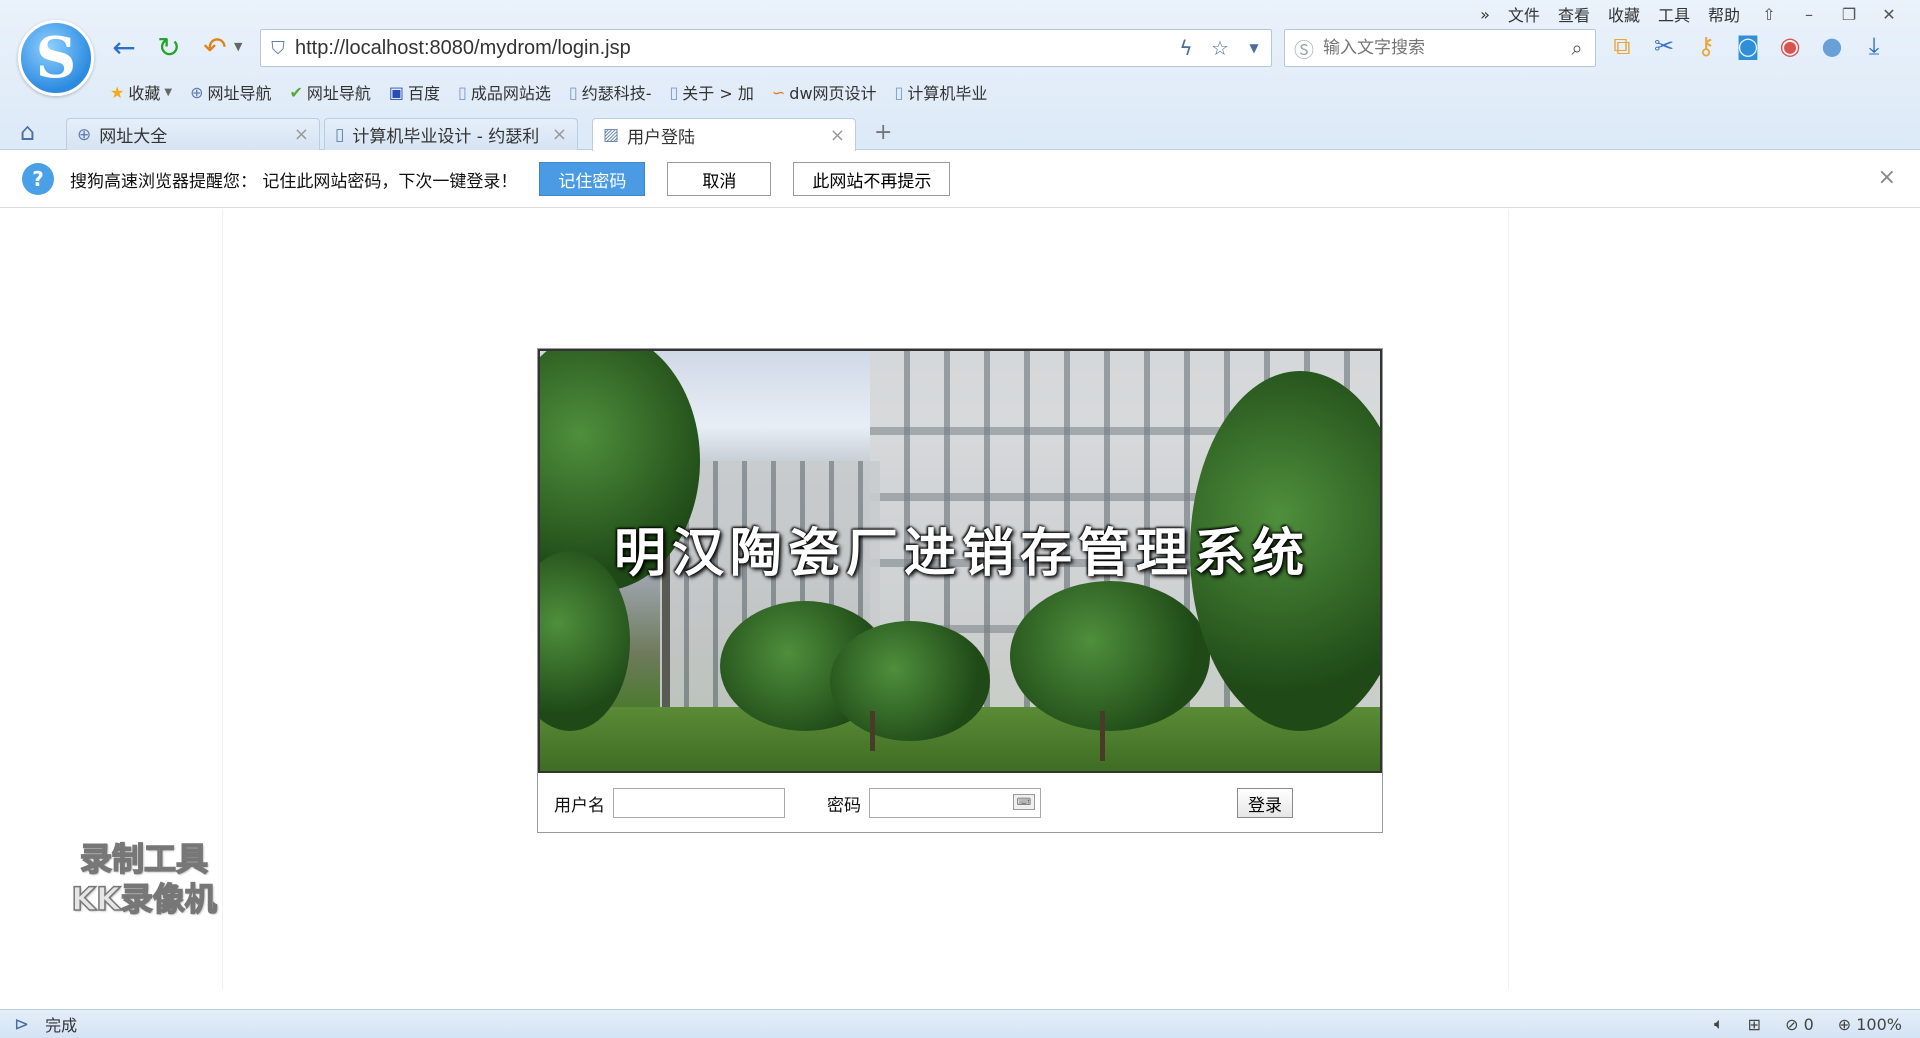 The height and width of the screenshot is (1038, 1920). I want to click on bookmark-item: ▯ 计算机毕业, so click(941, 92).